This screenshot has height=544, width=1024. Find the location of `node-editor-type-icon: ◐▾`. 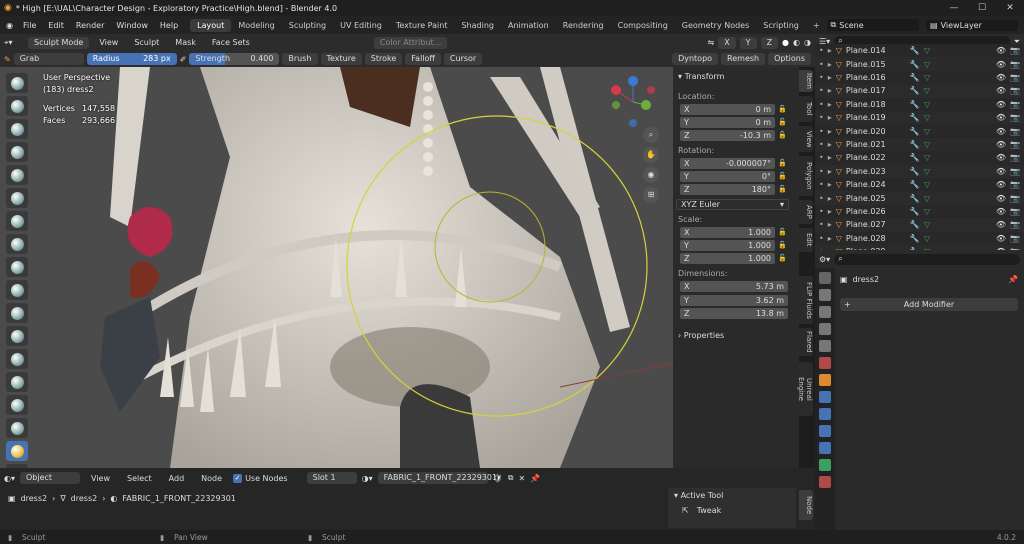

node-editor-type-icon: ◐▾ is located at coordinates (9, 478).